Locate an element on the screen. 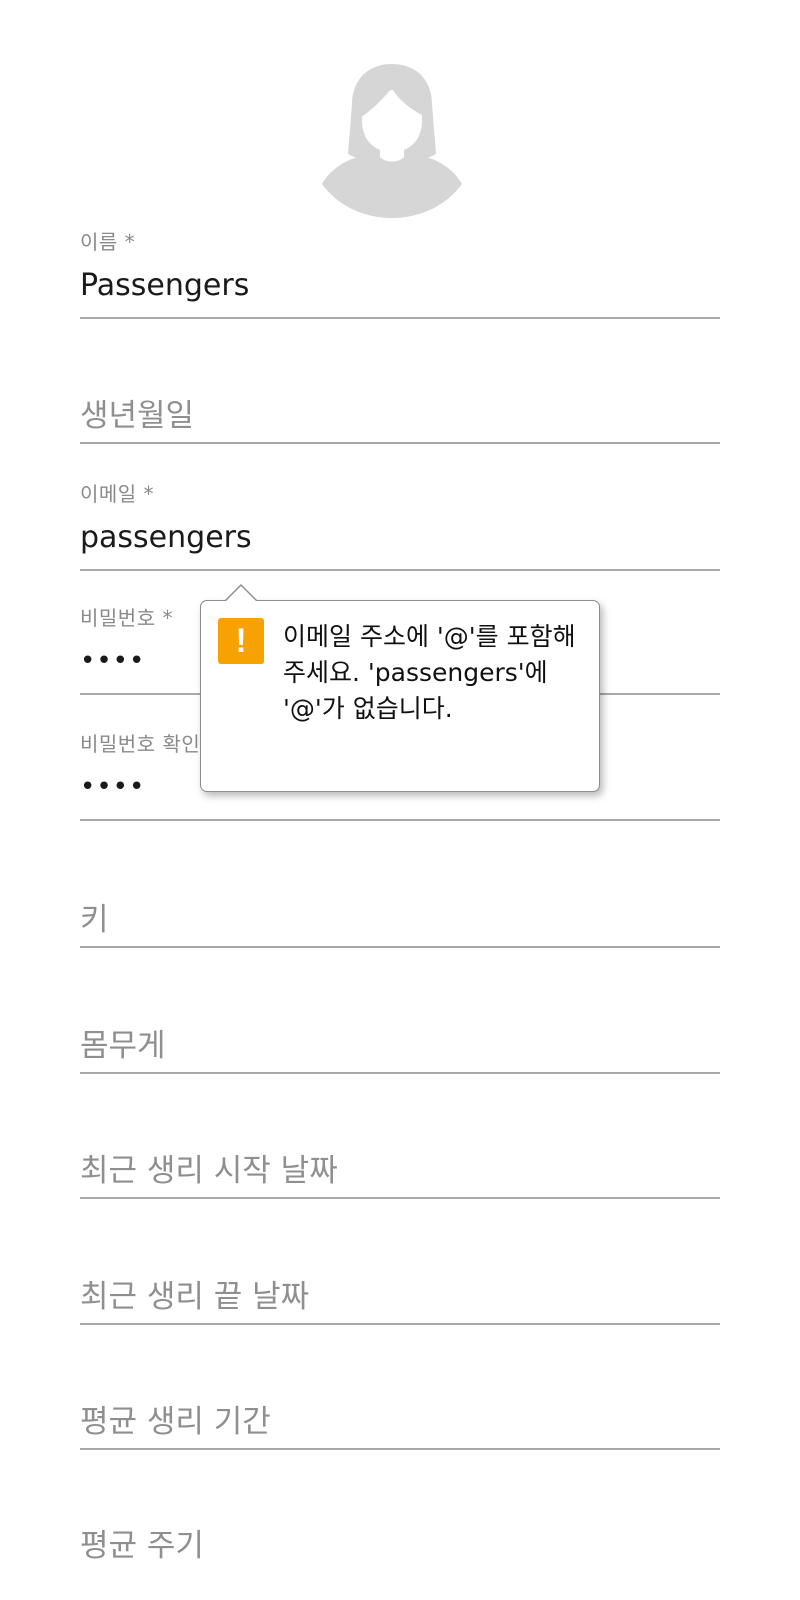  height-field: 키 is located at coordinates (400, 922).